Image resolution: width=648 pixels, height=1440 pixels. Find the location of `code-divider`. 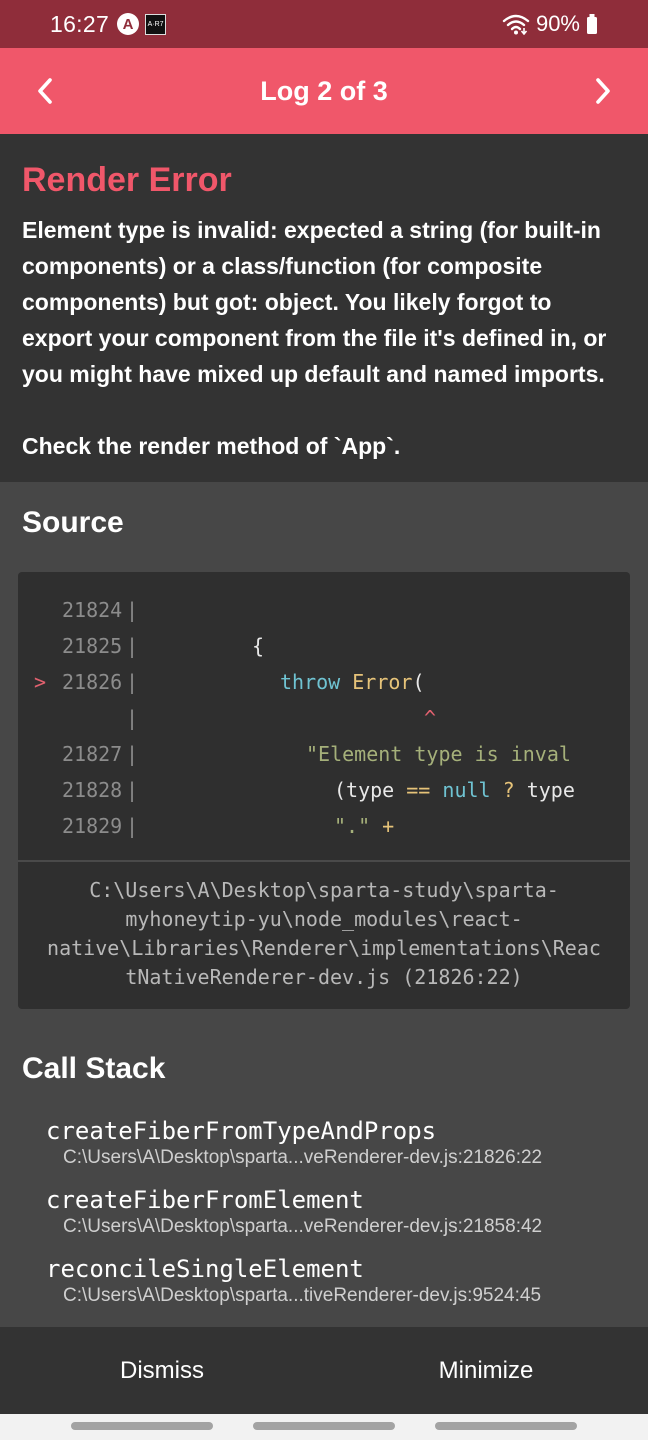

code-divider is located at coordinates (324, 861).